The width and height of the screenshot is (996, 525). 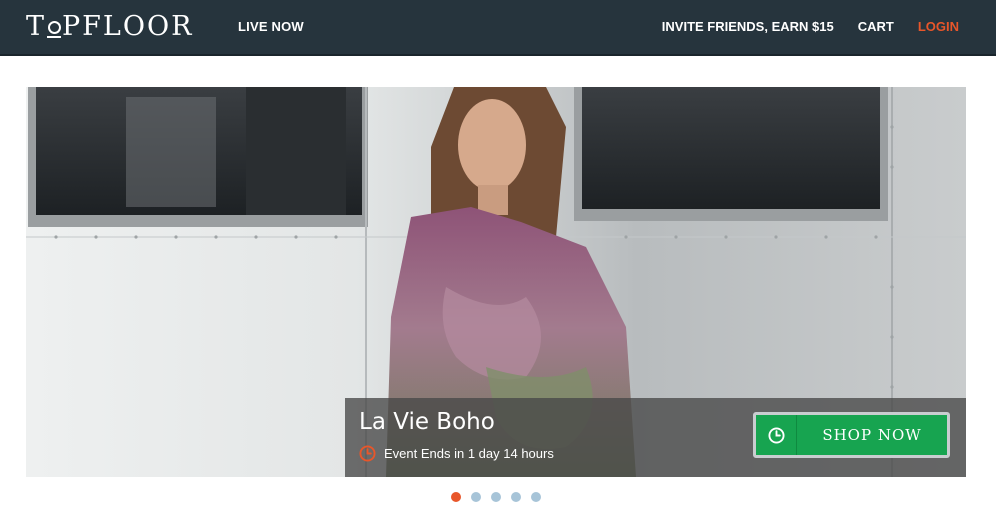 What do you see at coordinates (36, 26) in the screenshot?
I see `logo-letter-t: T` at bounding box center [36, 26].